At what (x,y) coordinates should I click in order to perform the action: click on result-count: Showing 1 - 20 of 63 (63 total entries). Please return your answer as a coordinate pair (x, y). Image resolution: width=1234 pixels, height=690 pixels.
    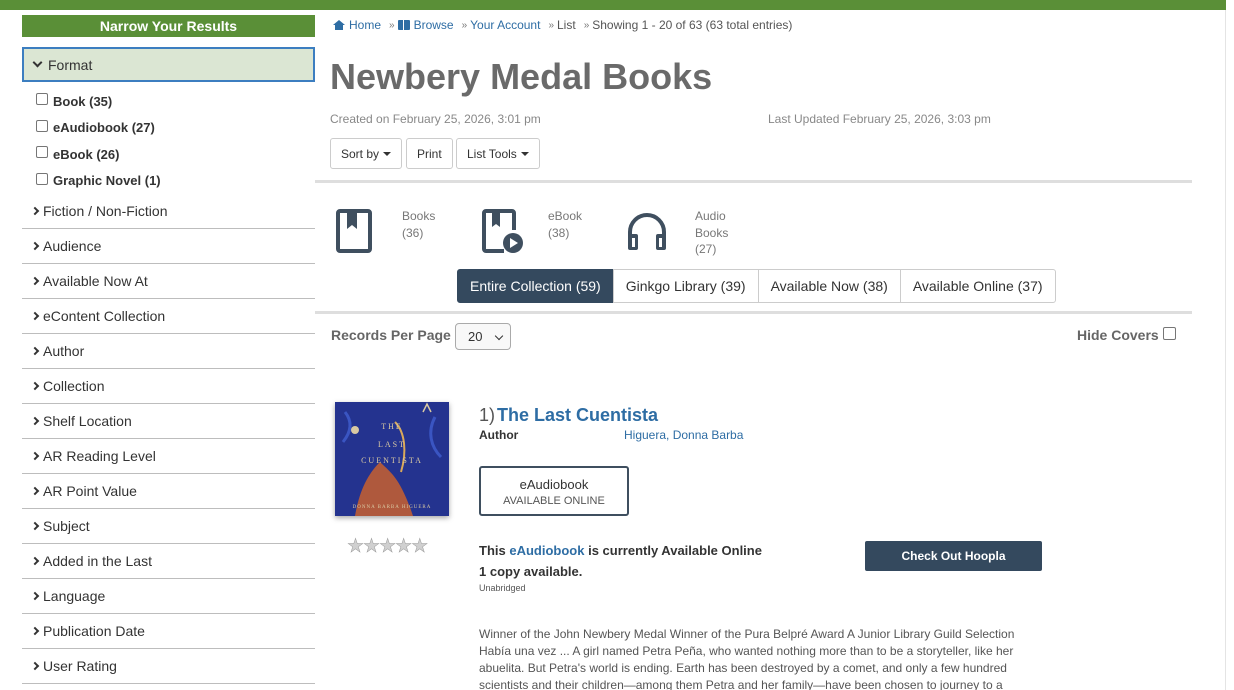
    Looking at the image, I should click on (692, 25).